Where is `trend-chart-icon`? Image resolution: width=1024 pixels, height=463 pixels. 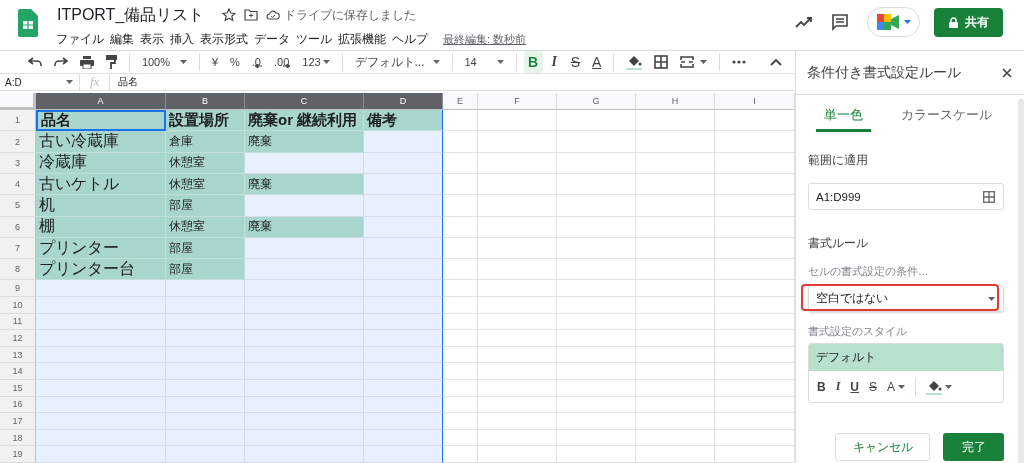
trend-chart-icon is located at coordinates (804, 22).